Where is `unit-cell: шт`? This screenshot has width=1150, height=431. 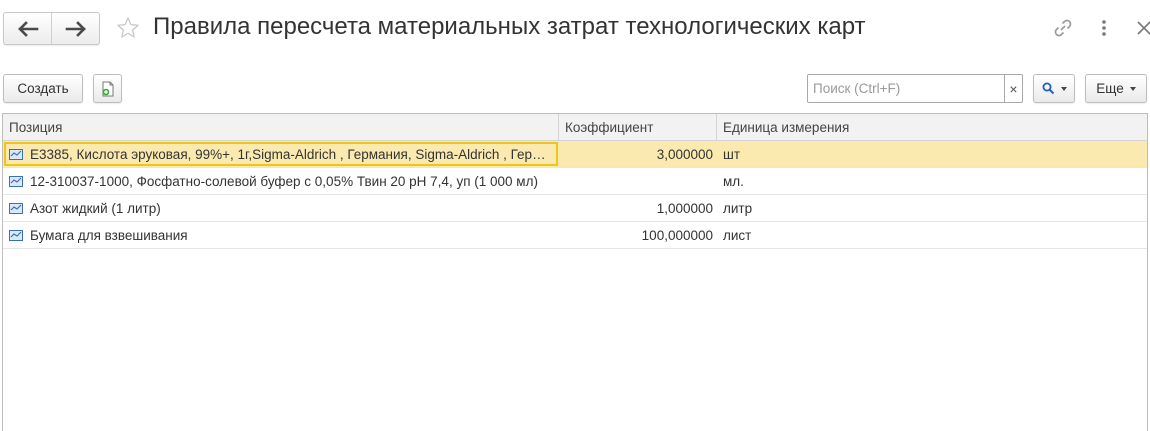
unit-cell: шт is located at coordinates (932, 154).